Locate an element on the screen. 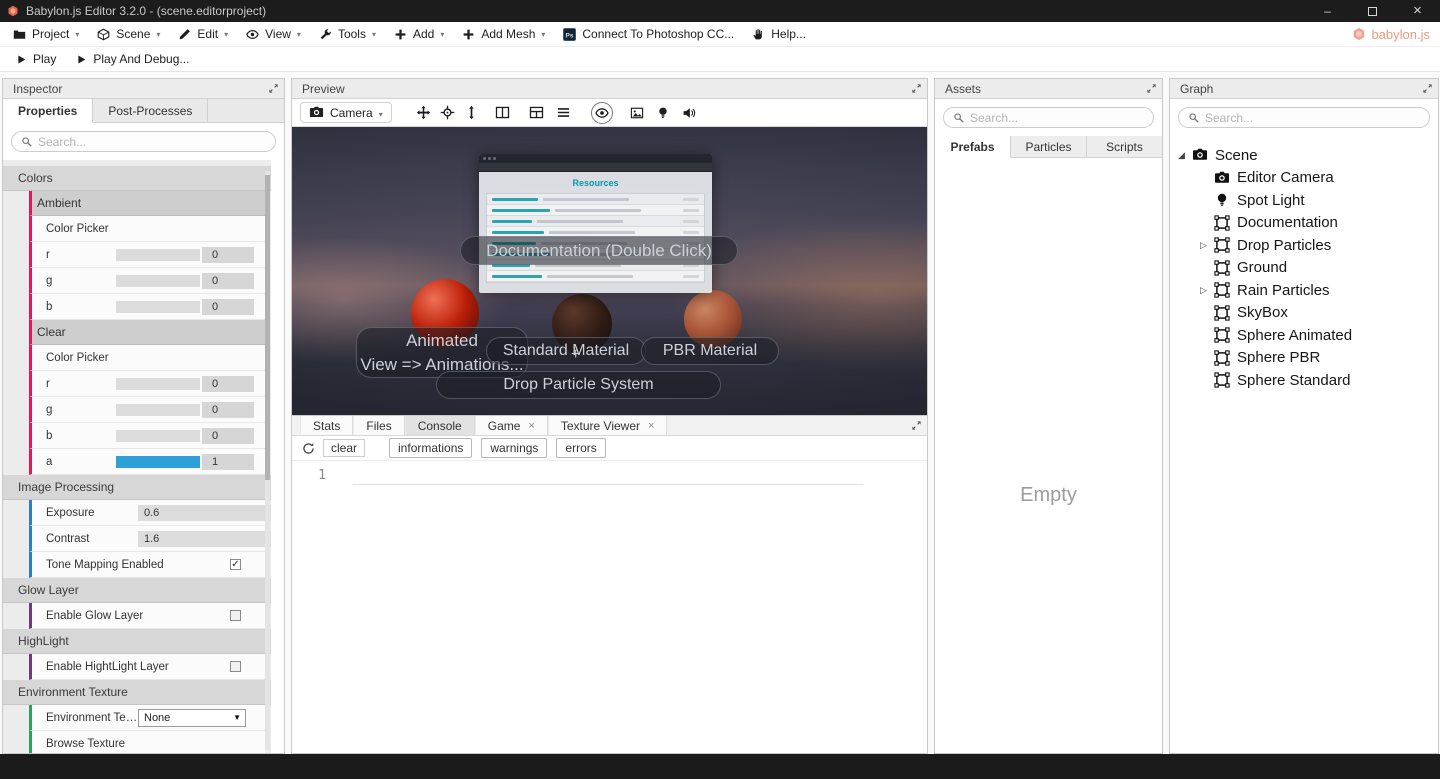 The height and width of the screenshot is (779, 1440). tab-texture-viewer: Texture Viewer × is located at coordinates (607, 425).